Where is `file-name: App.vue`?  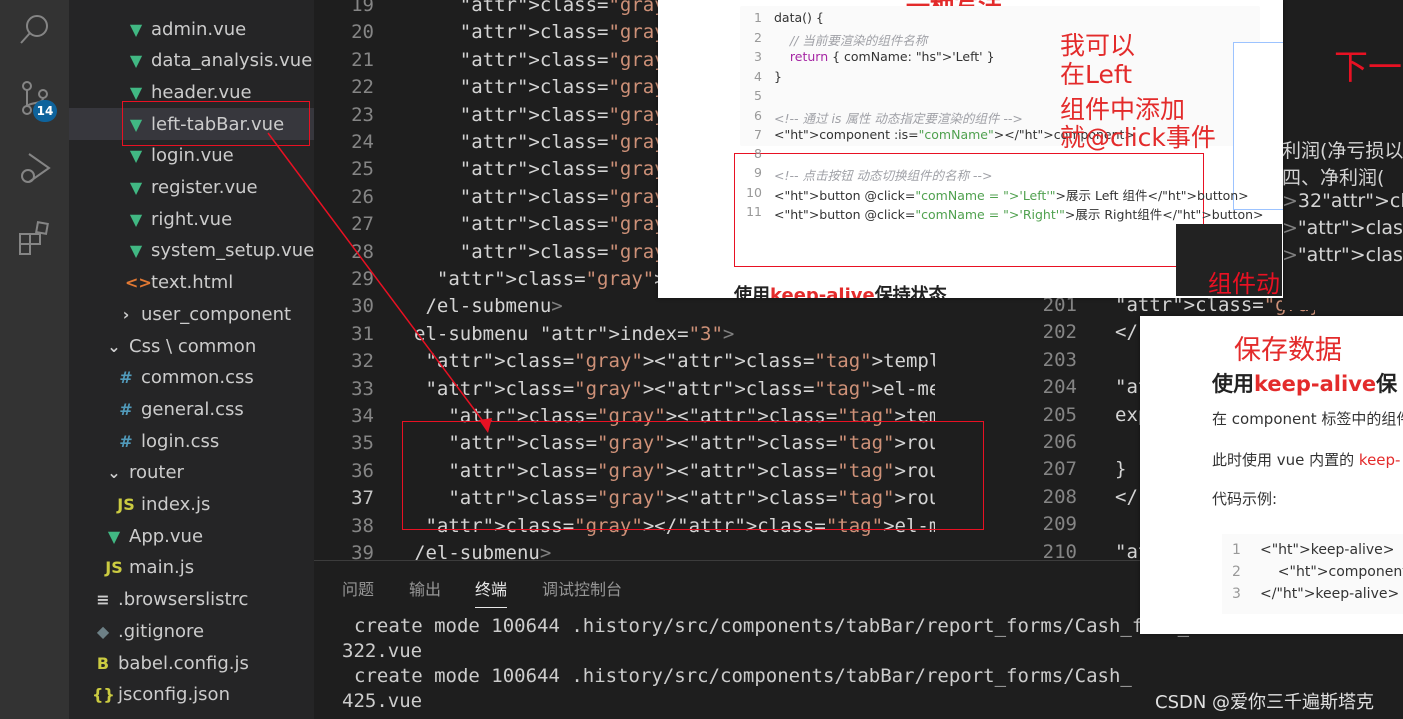 file-name: App.vue is located at coordinates (166, 536).